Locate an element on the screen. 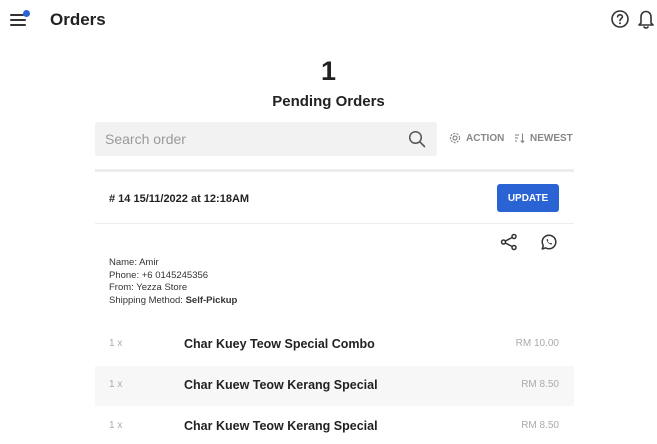 The width and height of the screenshot is (657, 444). search-icon is located at coordinates (417, 139).